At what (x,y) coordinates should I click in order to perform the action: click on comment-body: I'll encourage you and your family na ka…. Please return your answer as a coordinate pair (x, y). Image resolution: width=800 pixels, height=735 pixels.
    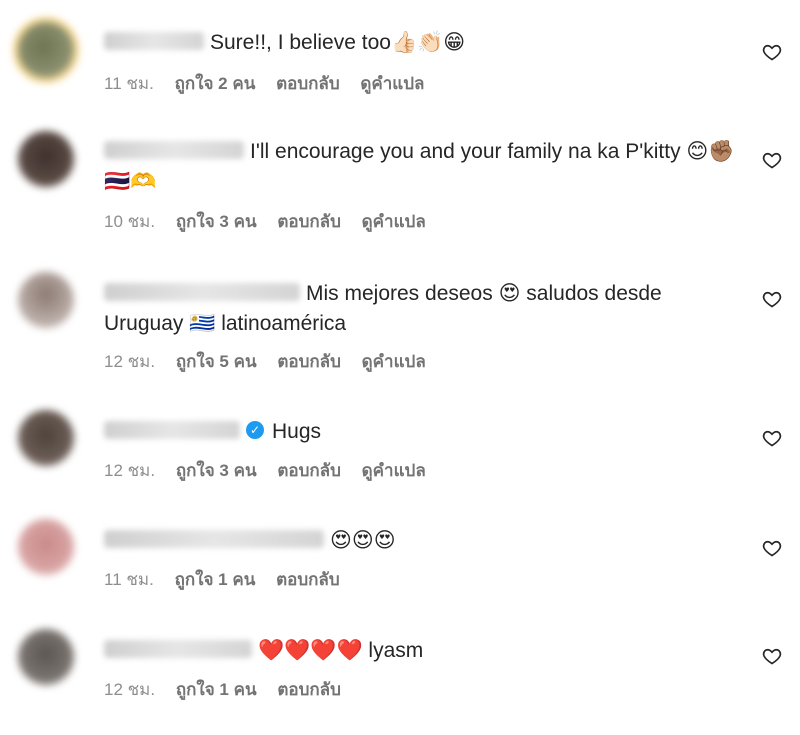
    Looking at the image, I should click on (424, 167).